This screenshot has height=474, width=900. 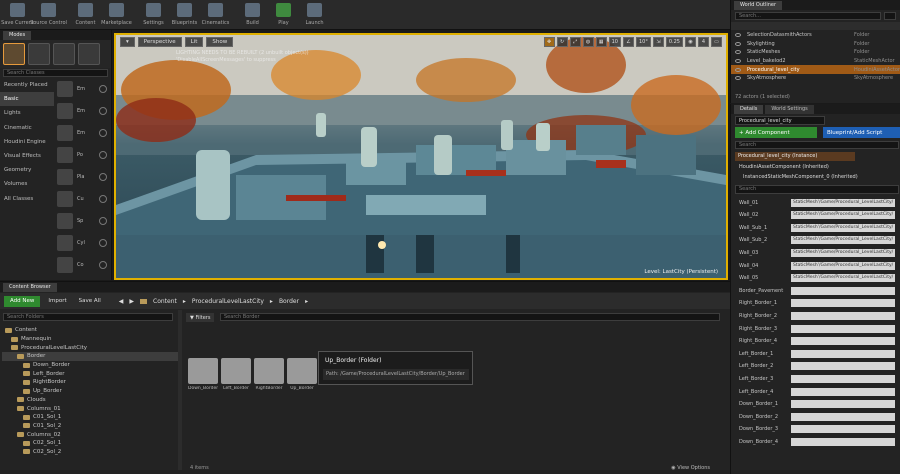 I want to click on view-options-button: ◉ View Options, so click(x=690, y=468).